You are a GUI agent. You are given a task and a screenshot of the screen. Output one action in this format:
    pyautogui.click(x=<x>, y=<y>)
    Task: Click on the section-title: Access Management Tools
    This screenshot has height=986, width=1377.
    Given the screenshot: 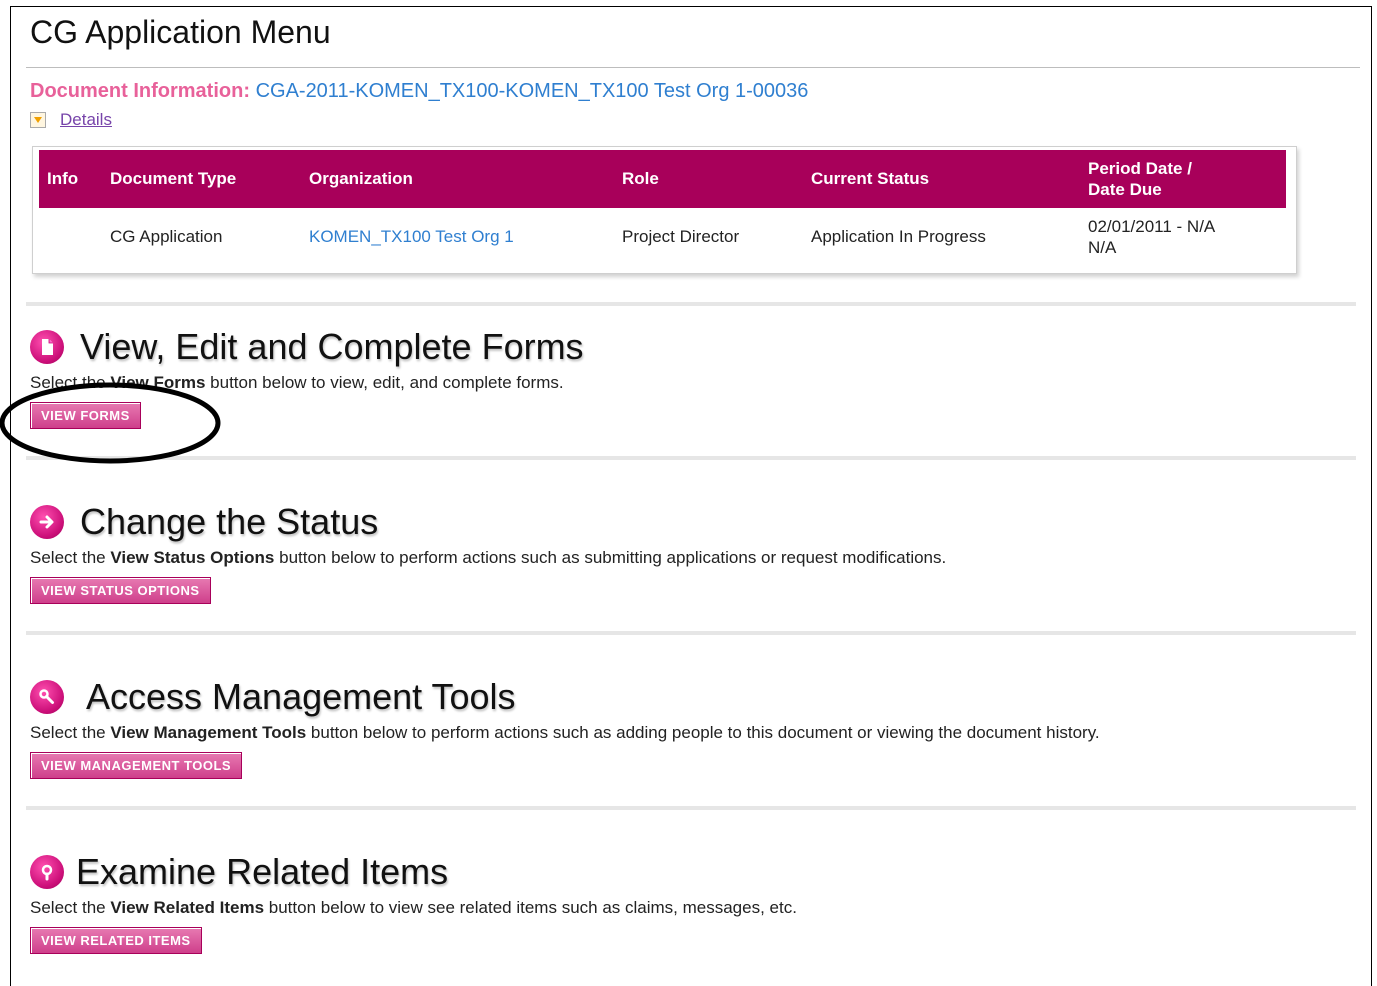 What is the action you would take?
    pyautogui.click(x=301, y=696)
    